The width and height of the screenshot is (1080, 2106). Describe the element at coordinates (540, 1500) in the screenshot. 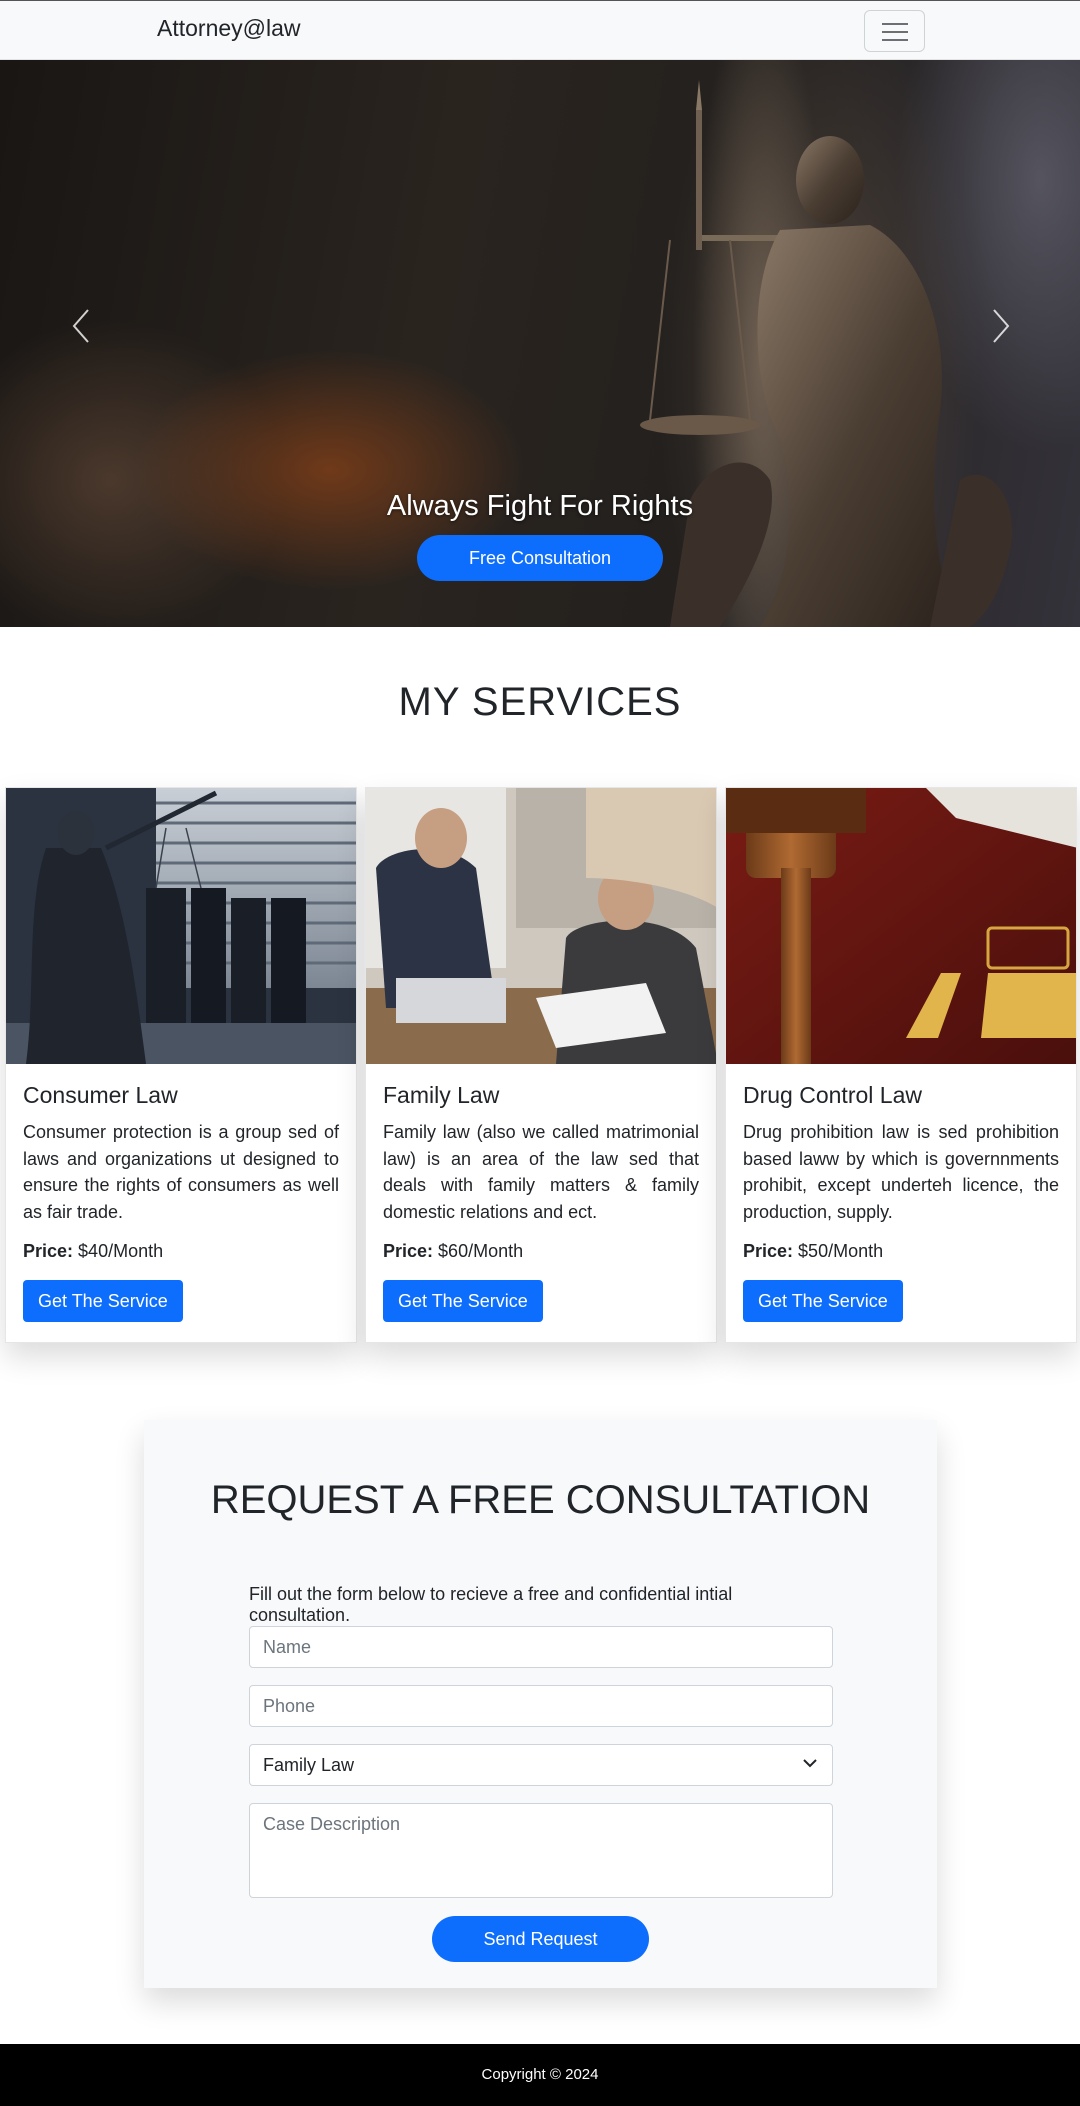

I see `consultation-title: REQUEST A FREE CONSULTATION` at that location.